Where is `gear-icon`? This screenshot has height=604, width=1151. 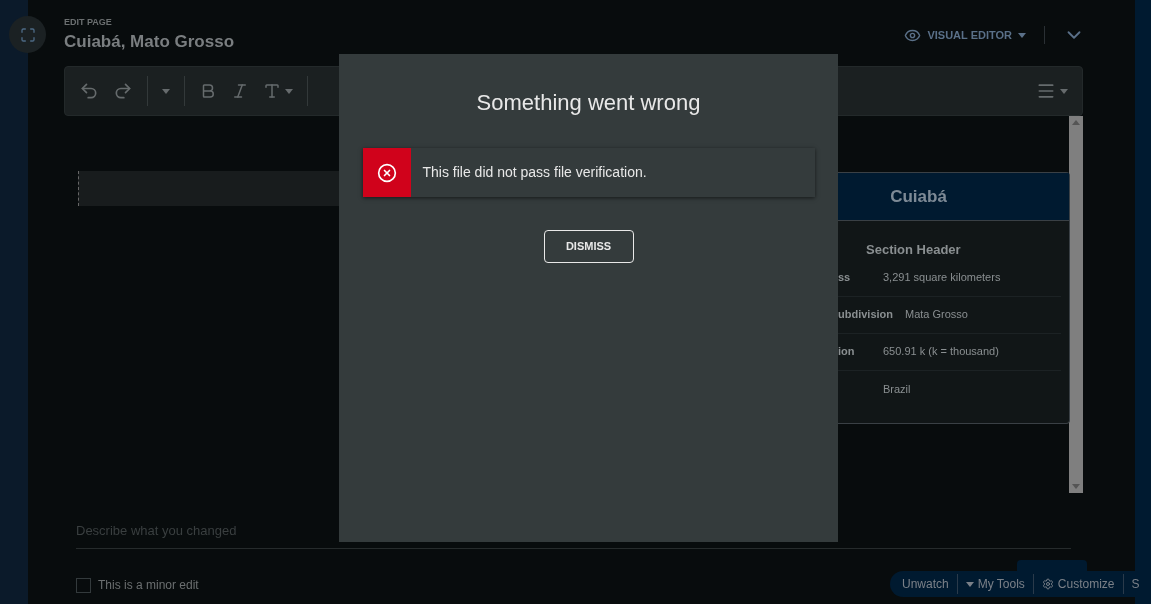
gear-icon is located at coordinates (1047, 584).